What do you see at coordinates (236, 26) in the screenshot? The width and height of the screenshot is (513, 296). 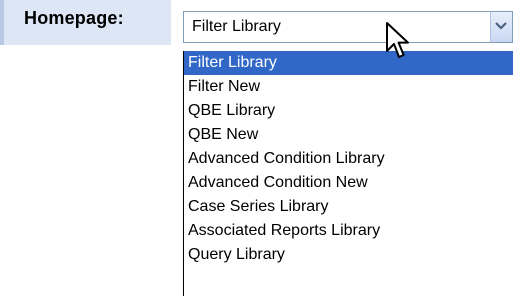 I see `select-current-value: Filter Library` at bounding box center [236, 26].